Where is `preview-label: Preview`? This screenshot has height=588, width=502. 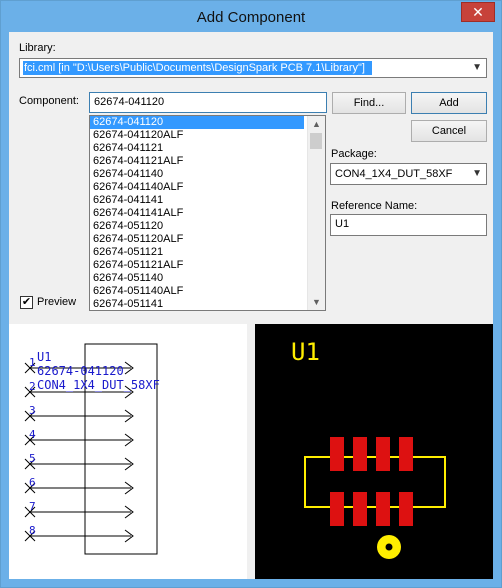
preview-label: Preview is located at coordinates (57, 302).